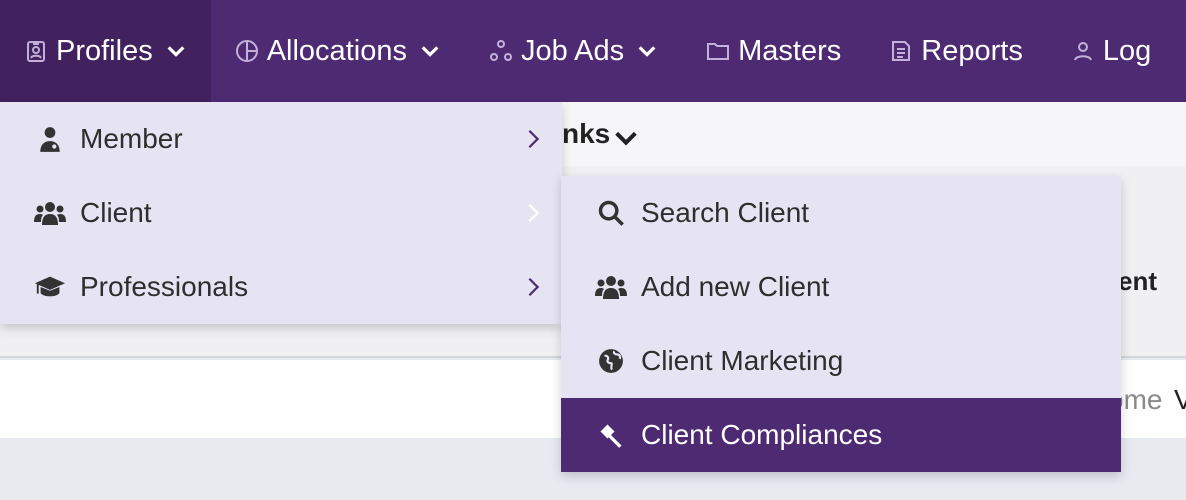 The width and height of the screenshot is (1186, 500). I want to click on subbar-text: nks, so click(586, 133).